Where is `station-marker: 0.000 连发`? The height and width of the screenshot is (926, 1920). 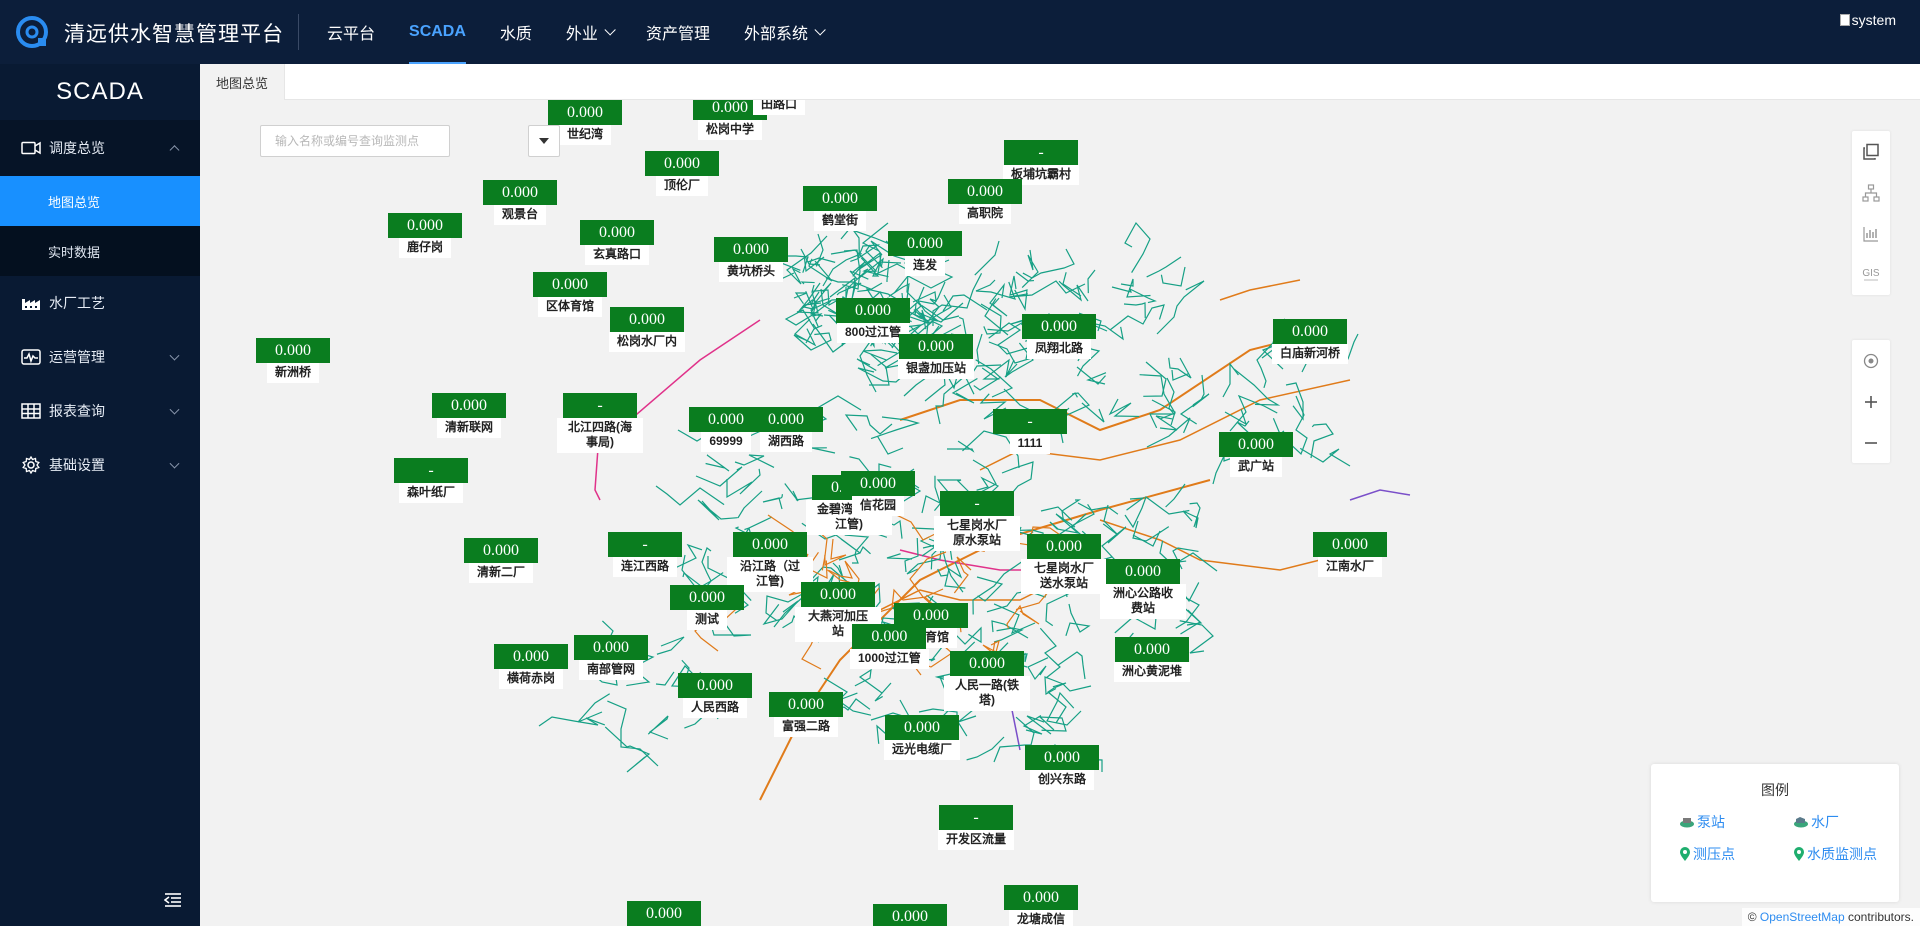 station-marker: 0.000 连发 is located at coordinates (925, 253).